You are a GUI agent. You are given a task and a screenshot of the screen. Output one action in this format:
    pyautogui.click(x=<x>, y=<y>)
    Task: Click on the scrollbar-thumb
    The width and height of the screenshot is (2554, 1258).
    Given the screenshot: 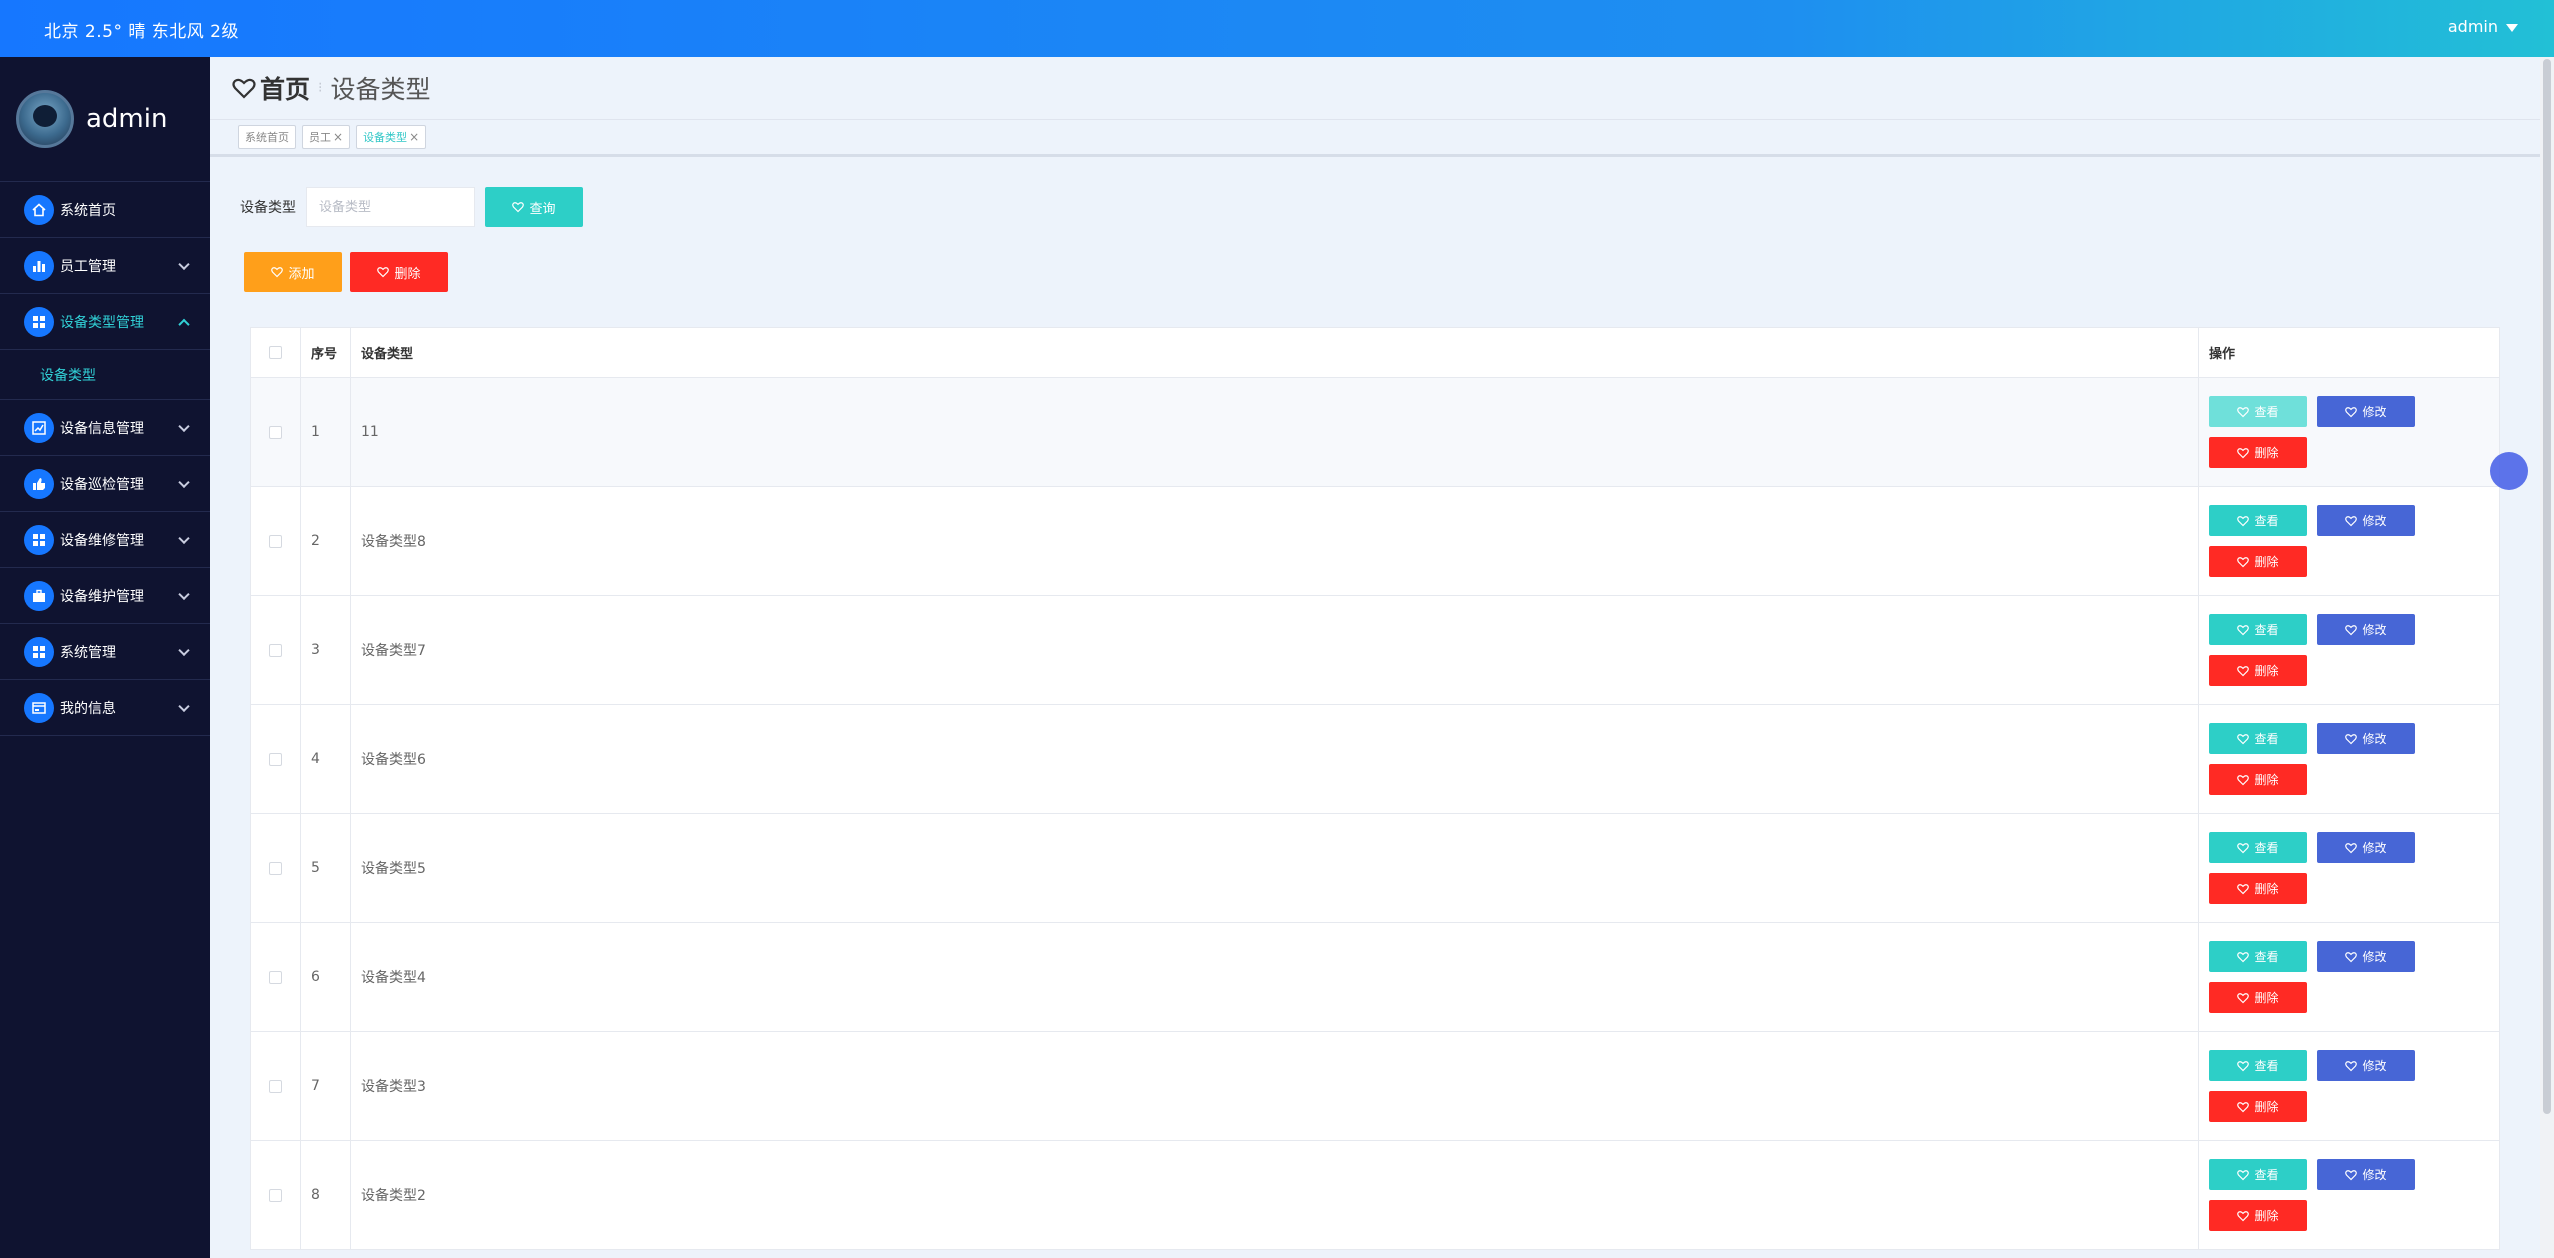 What is the action you would take?
    pyautogui.click(x=2547, y=586)
    